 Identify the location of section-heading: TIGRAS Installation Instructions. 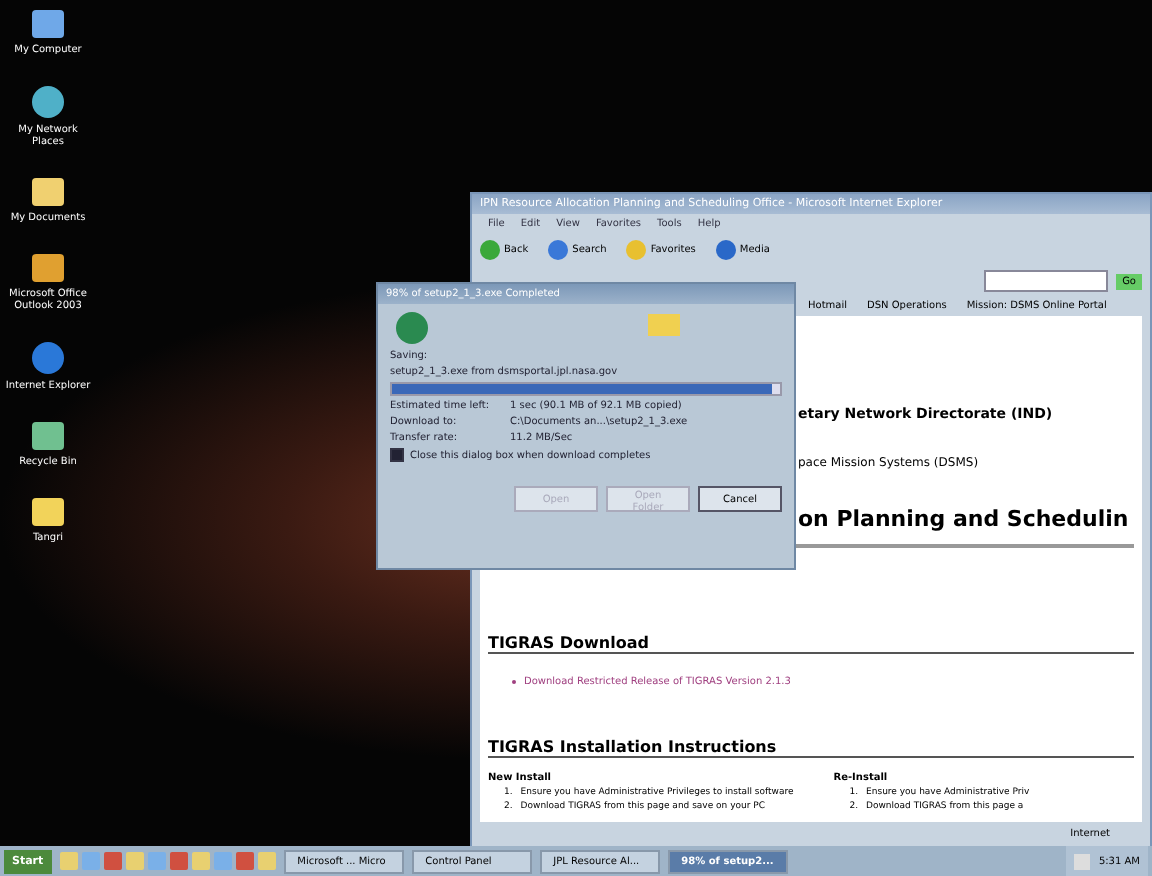
(811, 748).